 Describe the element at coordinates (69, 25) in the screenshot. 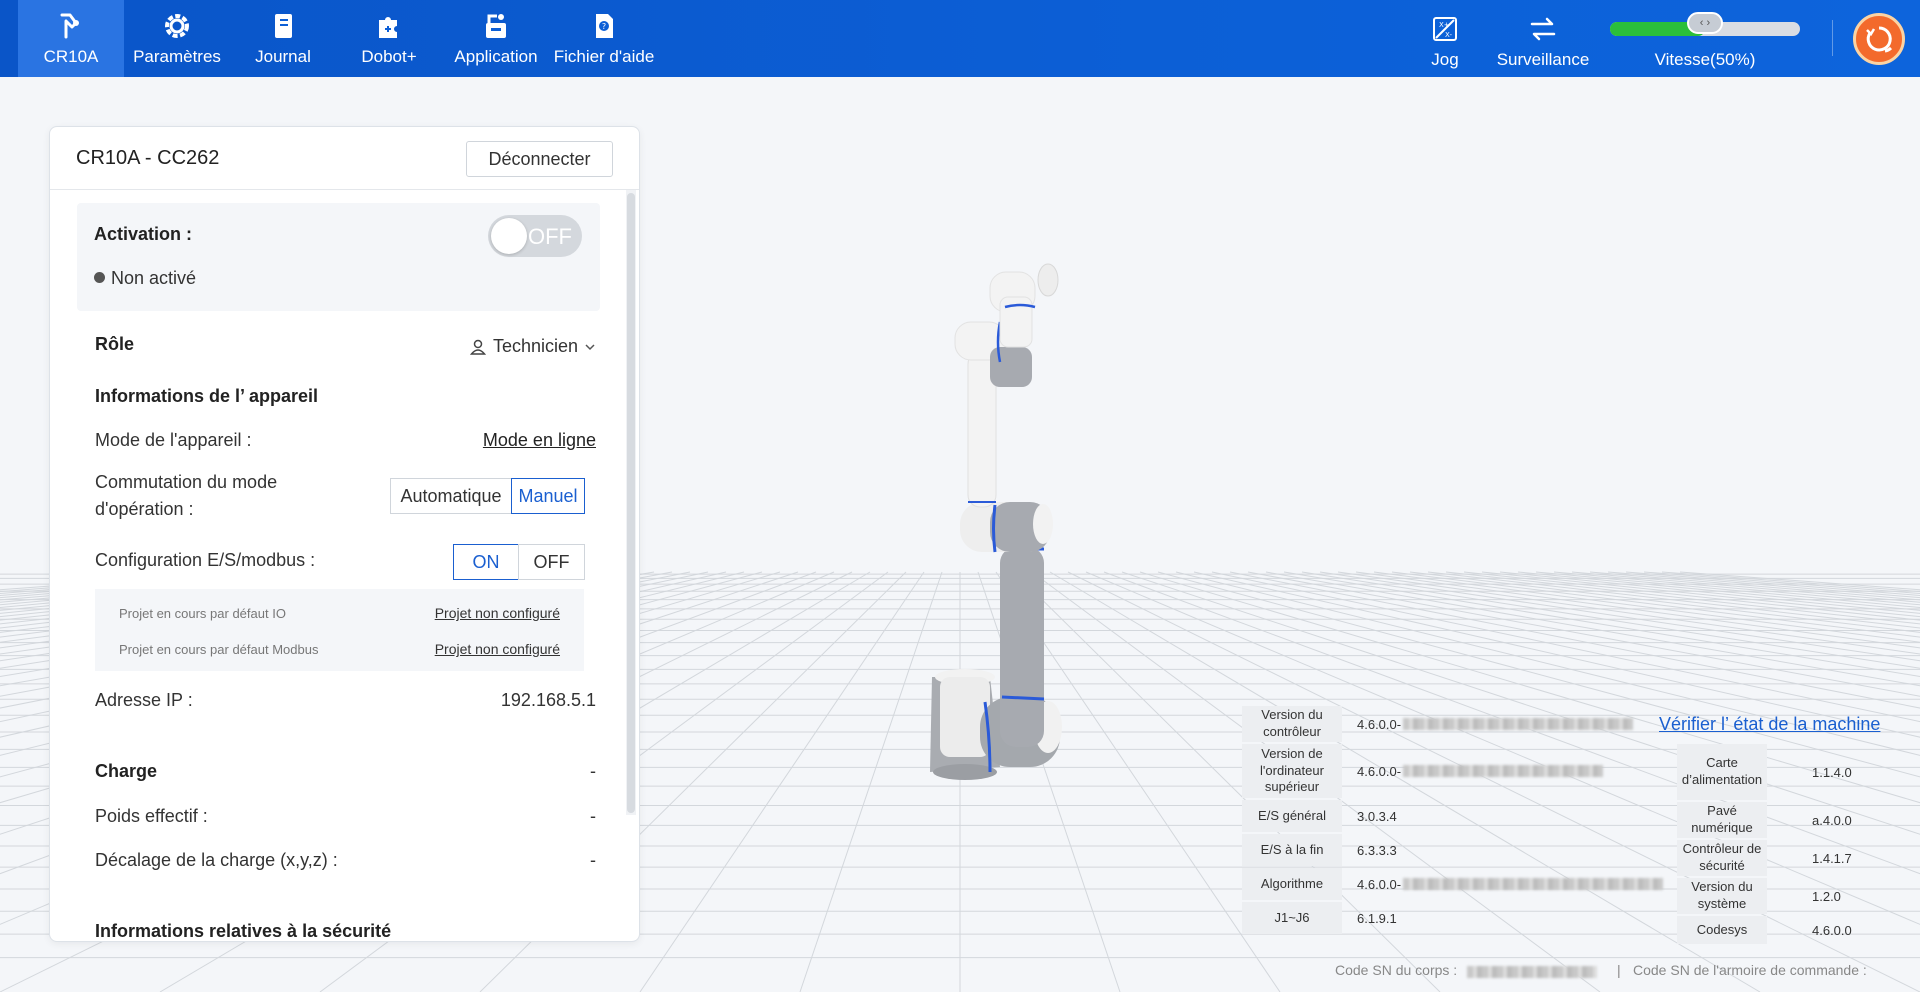

I see `robot-arm-icon` at that location.